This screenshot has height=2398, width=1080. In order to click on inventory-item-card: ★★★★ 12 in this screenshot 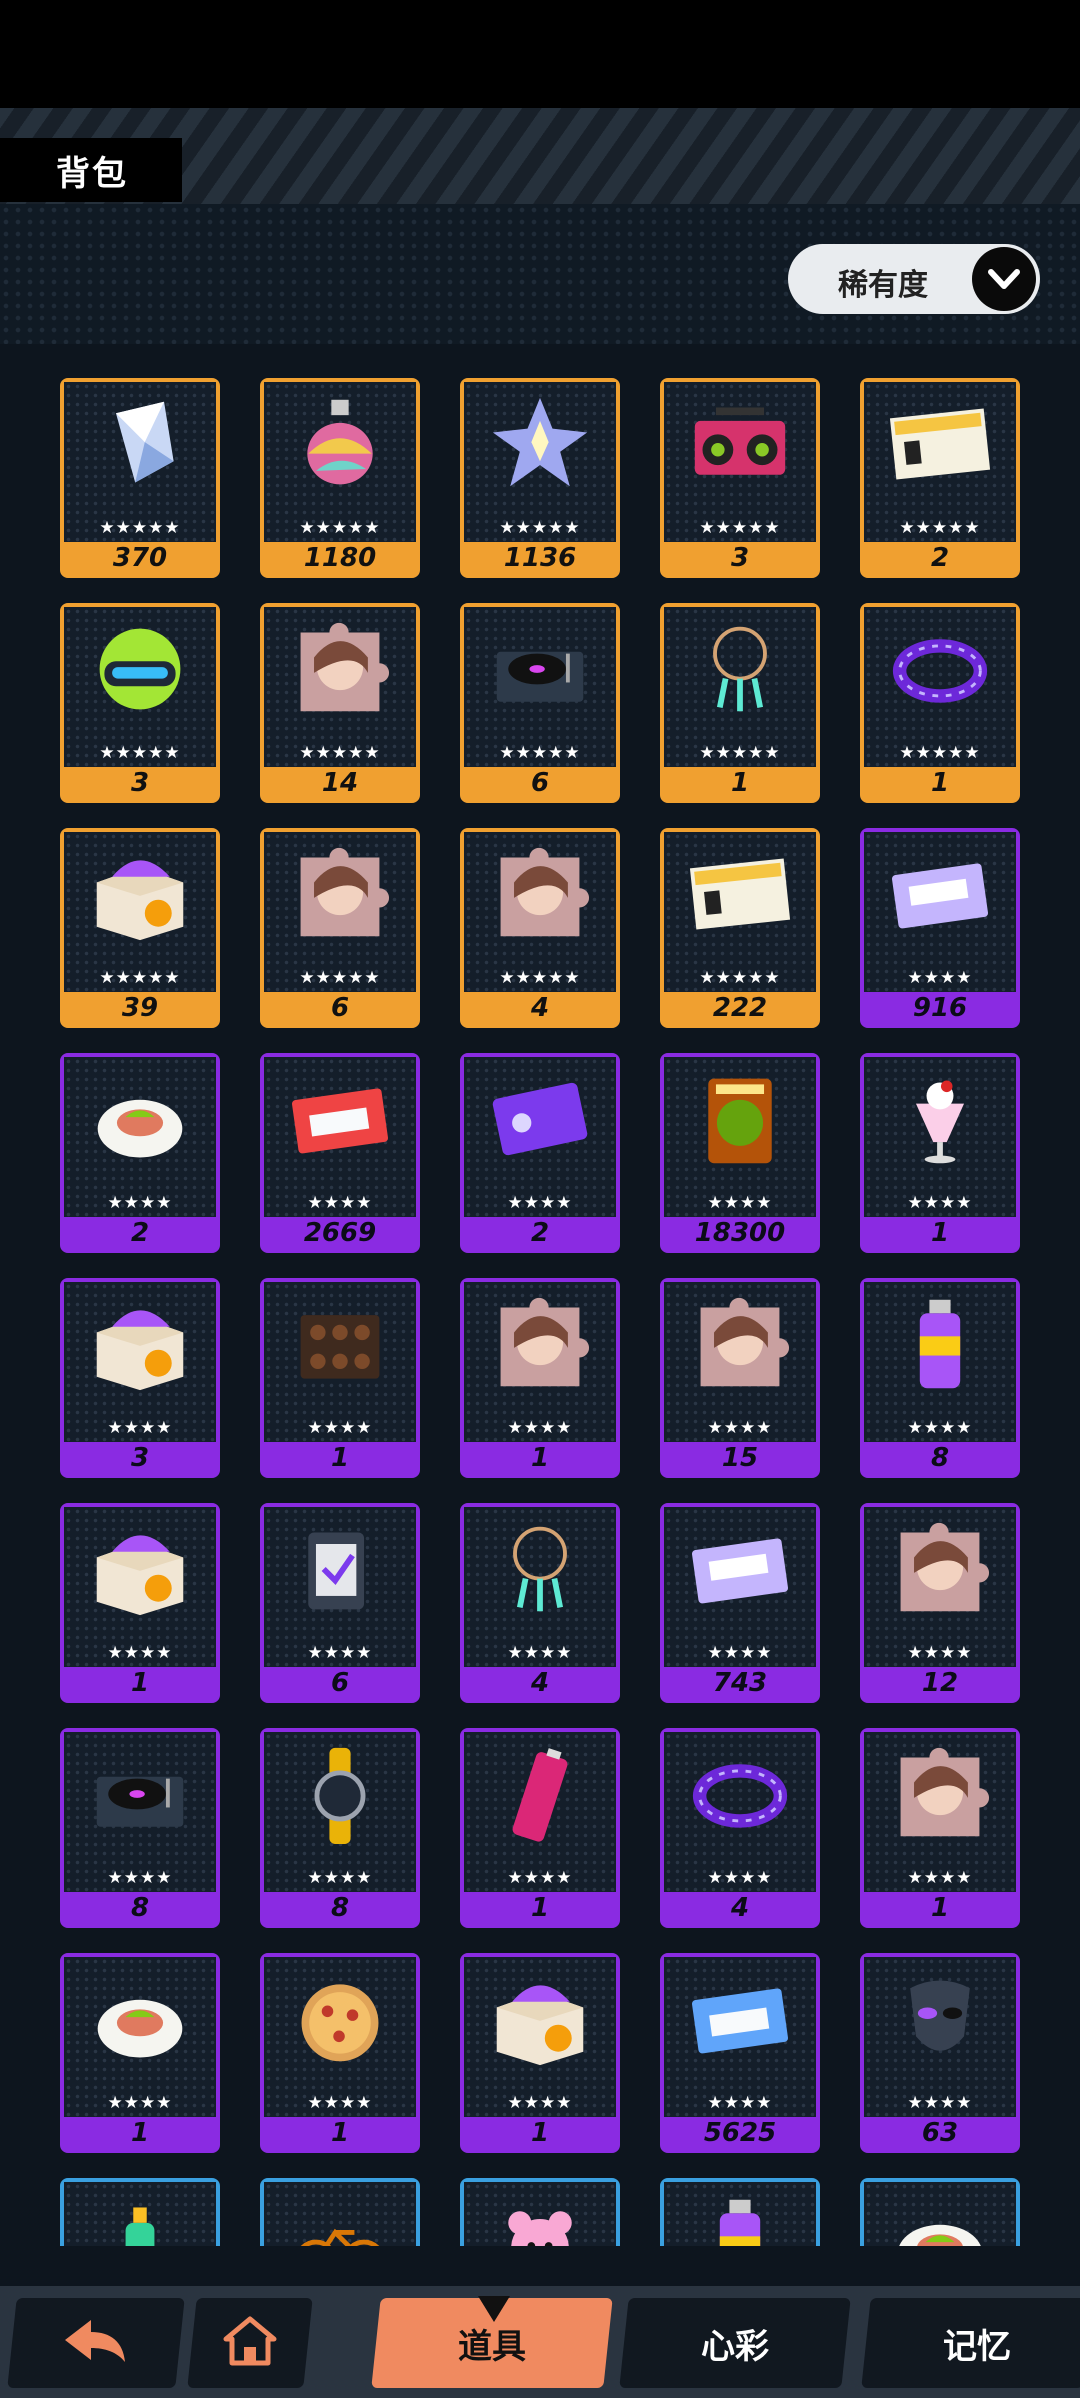, I will do `click(940, 1603)`.